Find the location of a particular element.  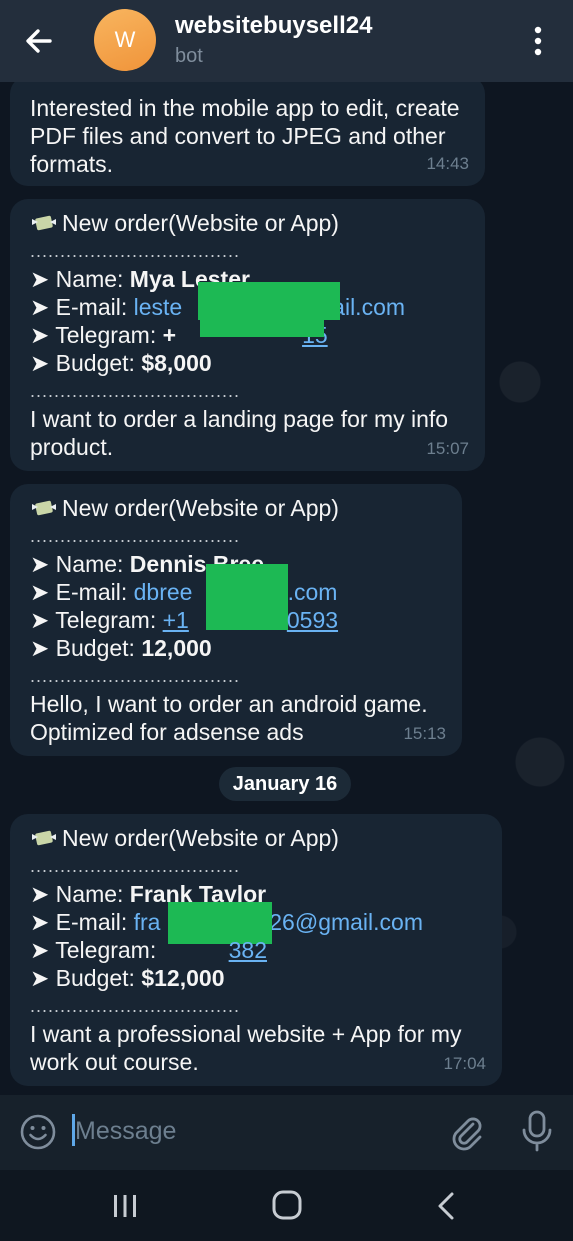

email-end: l.com is located at coordinates (309, 592).